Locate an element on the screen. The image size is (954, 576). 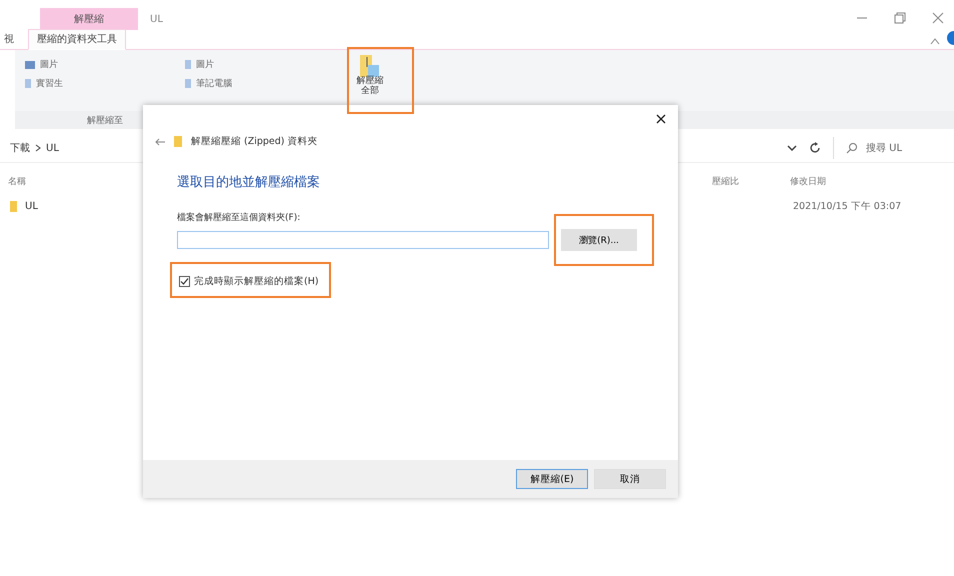
column-header: 壓縮比 is located at coordinates (751, 181).